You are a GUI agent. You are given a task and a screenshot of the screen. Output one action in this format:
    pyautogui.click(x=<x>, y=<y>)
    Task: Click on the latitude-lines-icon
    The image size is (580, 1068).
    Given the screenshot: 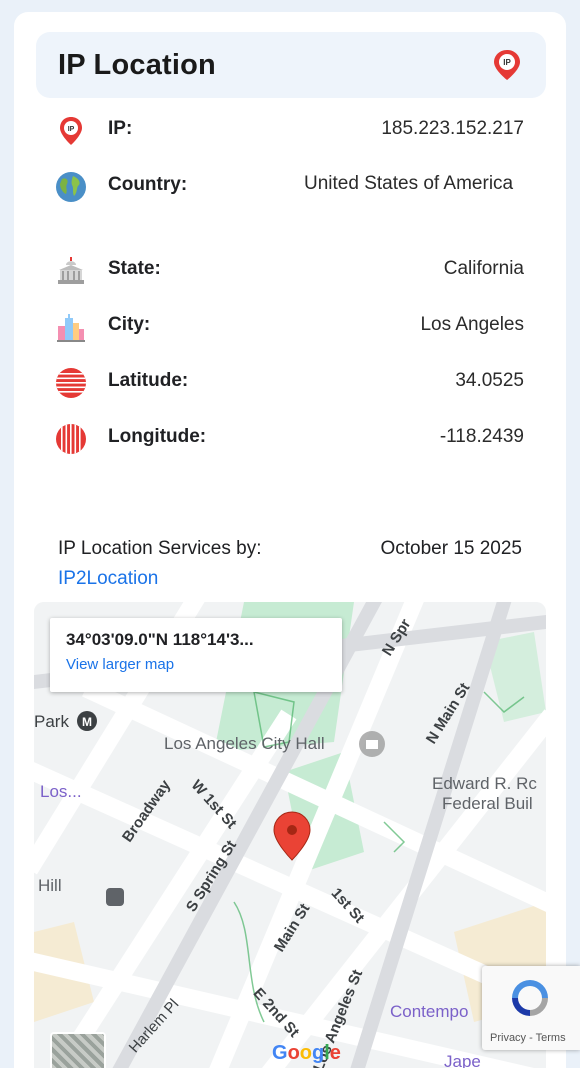 What is the action you would take?
    pyautogui.click(x=73, y=385)
    